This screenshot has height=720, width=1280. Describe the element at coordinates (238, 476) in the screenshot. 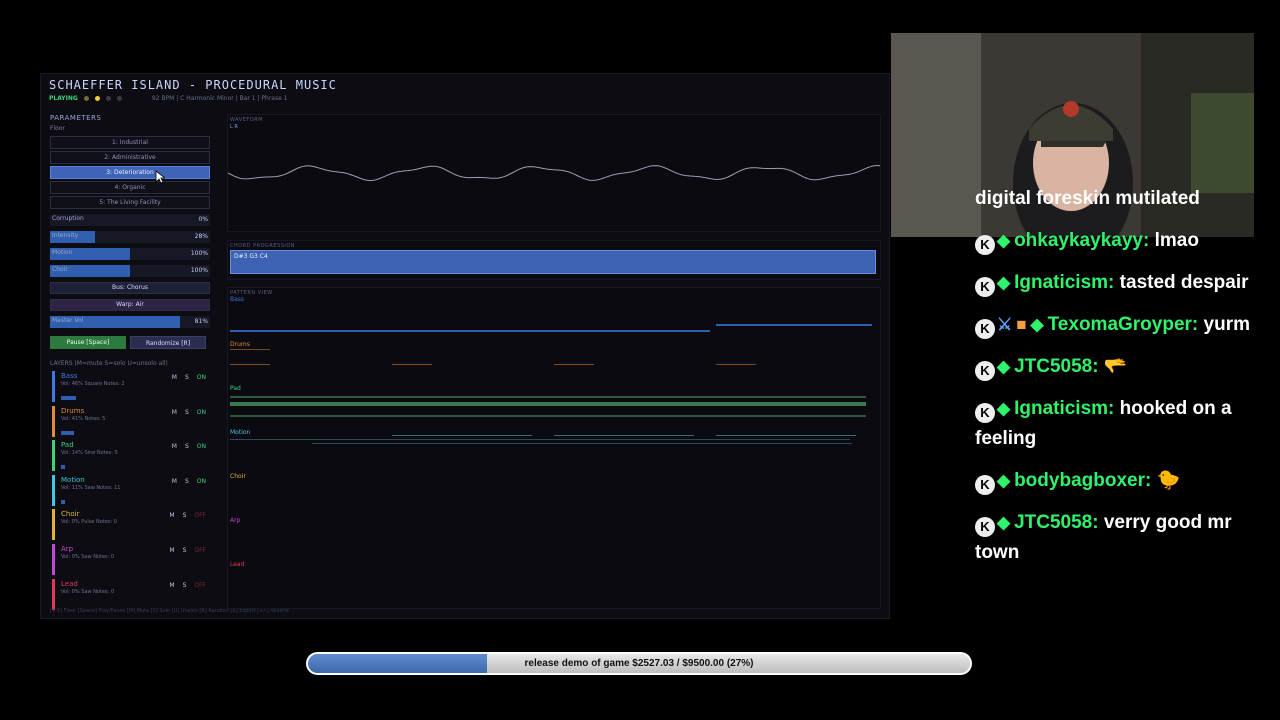

I see `pattern-track-label: Choir` at that location.